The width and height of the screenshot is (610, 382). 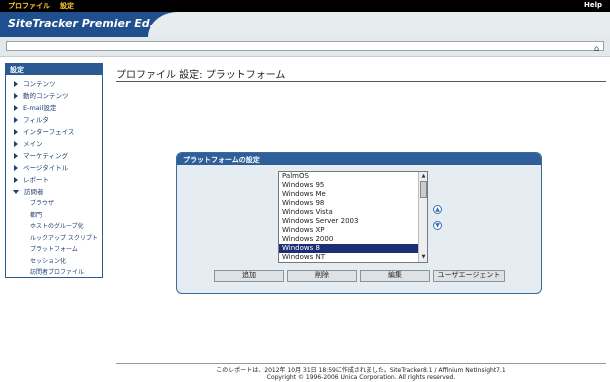 I want to click on top-menu-bar: プロファイル 設定 Help, so click(x=305, y=6).